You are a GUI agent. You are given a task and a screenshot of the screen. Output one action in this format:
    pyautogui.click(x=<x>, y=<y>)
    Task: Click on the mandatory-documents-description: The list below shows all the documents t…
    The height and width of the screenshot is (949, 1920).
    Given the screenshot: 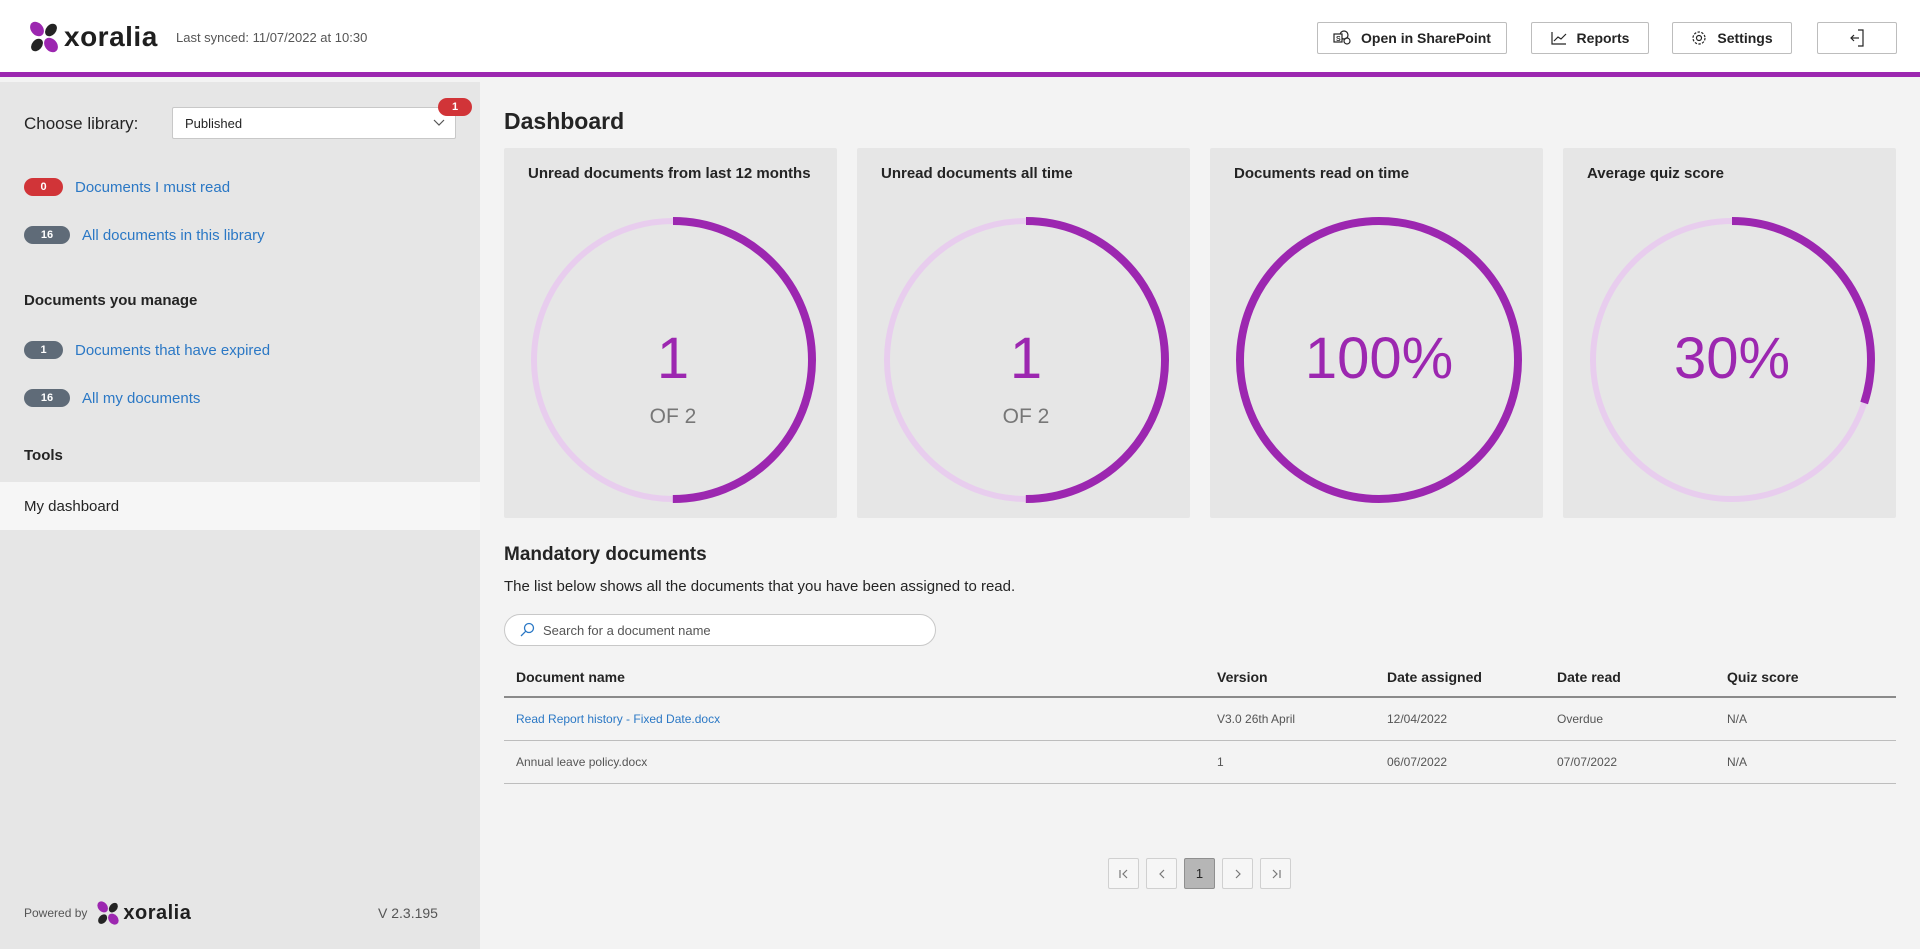 What is the action you would take?
    pyautogui.click(x=760, y=586)
    